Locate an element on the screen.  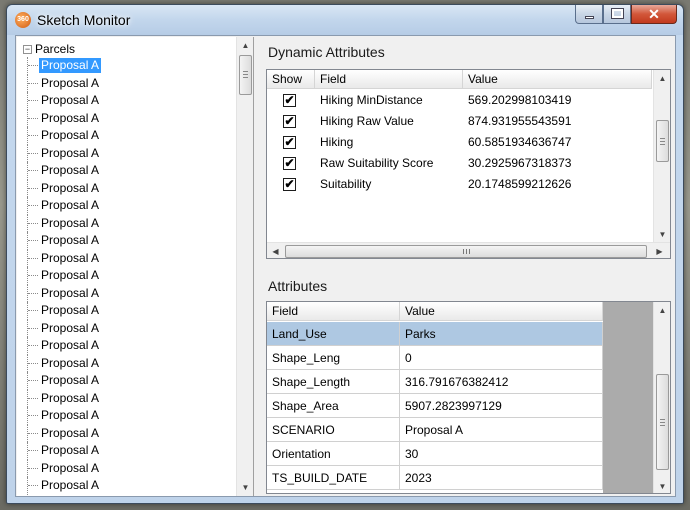
maximize-button is located at coordinates (617, 14).